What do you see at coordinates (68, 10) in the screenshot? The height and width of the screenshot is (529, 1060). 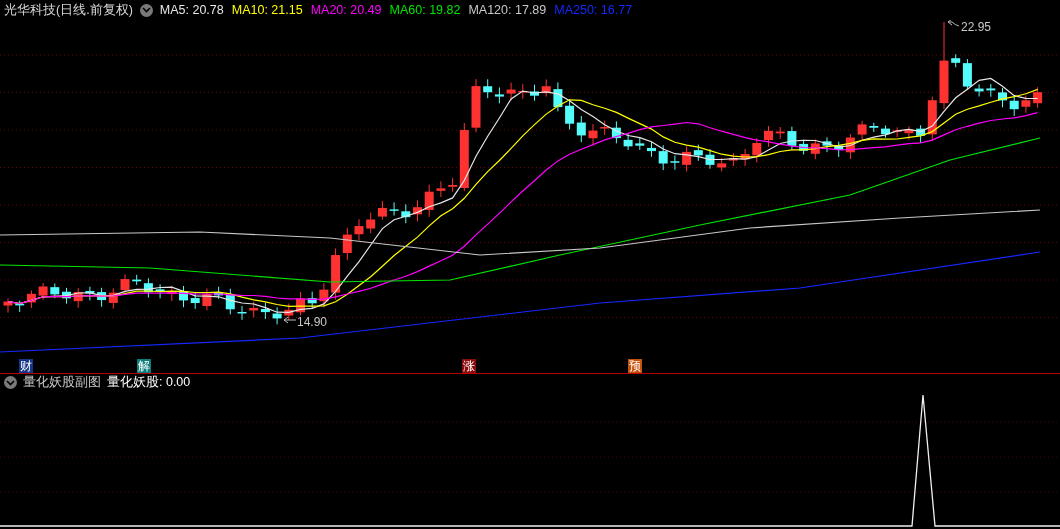 I see `chart-title: 光华科技(日线.前复权)` at bounding box center [68, 10].